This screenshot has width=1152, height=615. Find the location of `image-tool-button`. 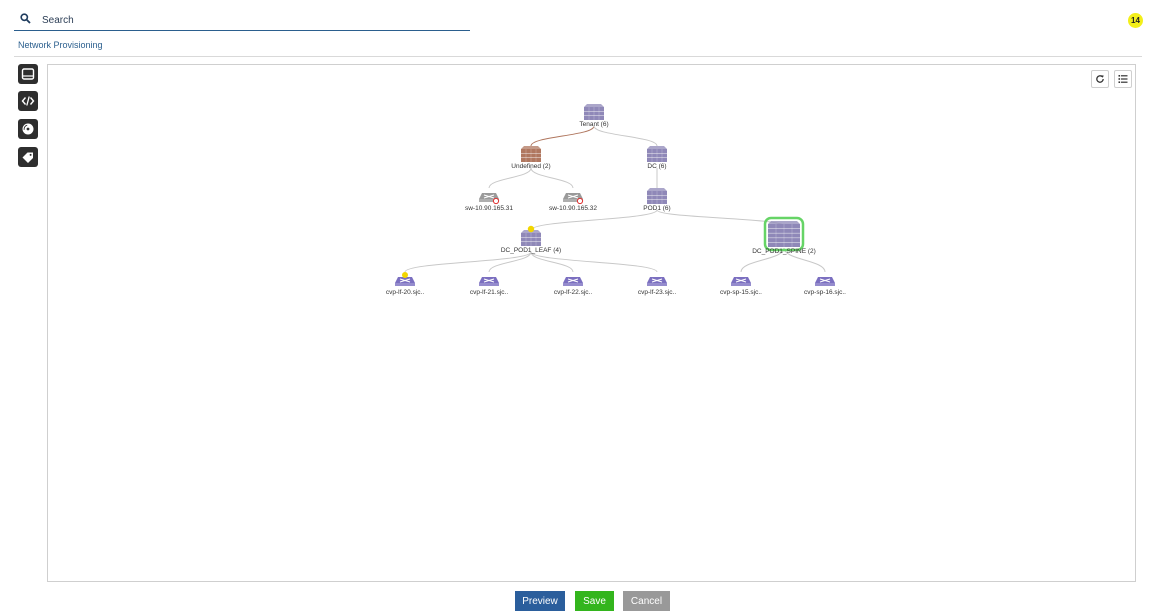

image-tool-button is located at coordinates (28, 129).